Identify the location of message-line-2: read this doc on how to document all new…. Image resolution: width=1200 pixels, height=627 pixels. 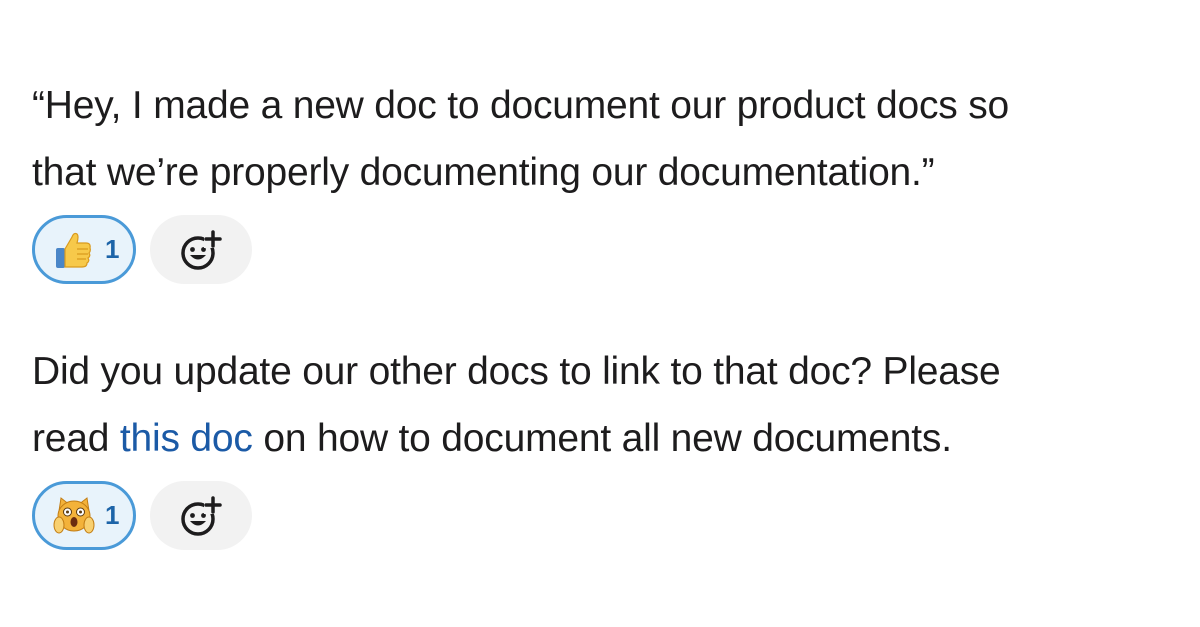
(607, 438).